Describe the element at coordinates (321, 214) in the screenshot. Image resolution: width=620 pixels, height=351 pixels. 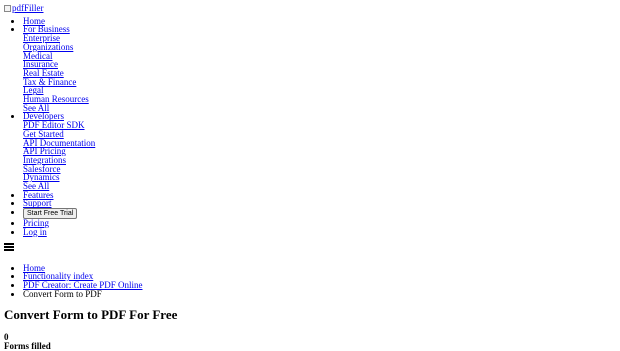
I see `nav-item-start-trial: Start Free Trial` at that location.